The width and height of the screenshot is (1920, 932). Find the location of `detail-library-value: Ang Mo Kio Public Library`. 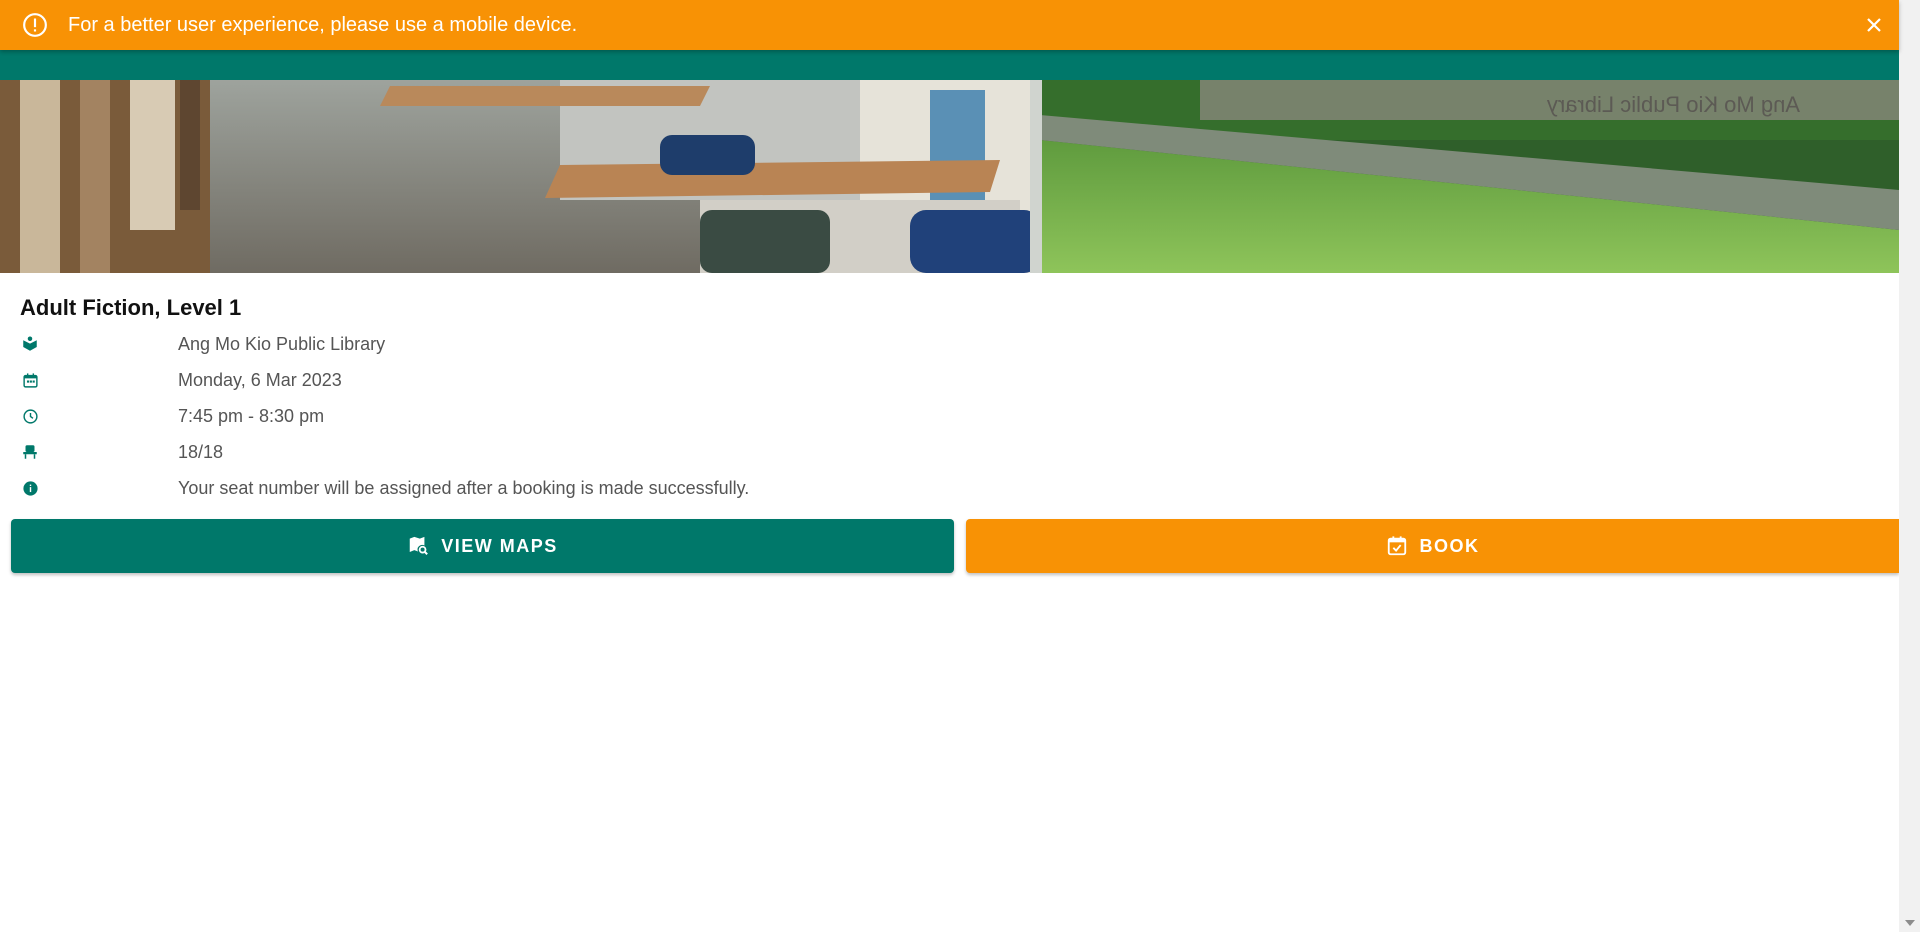

detail-library-value: Ang Mo Kio Public Library is located at coordinates (282, 343).